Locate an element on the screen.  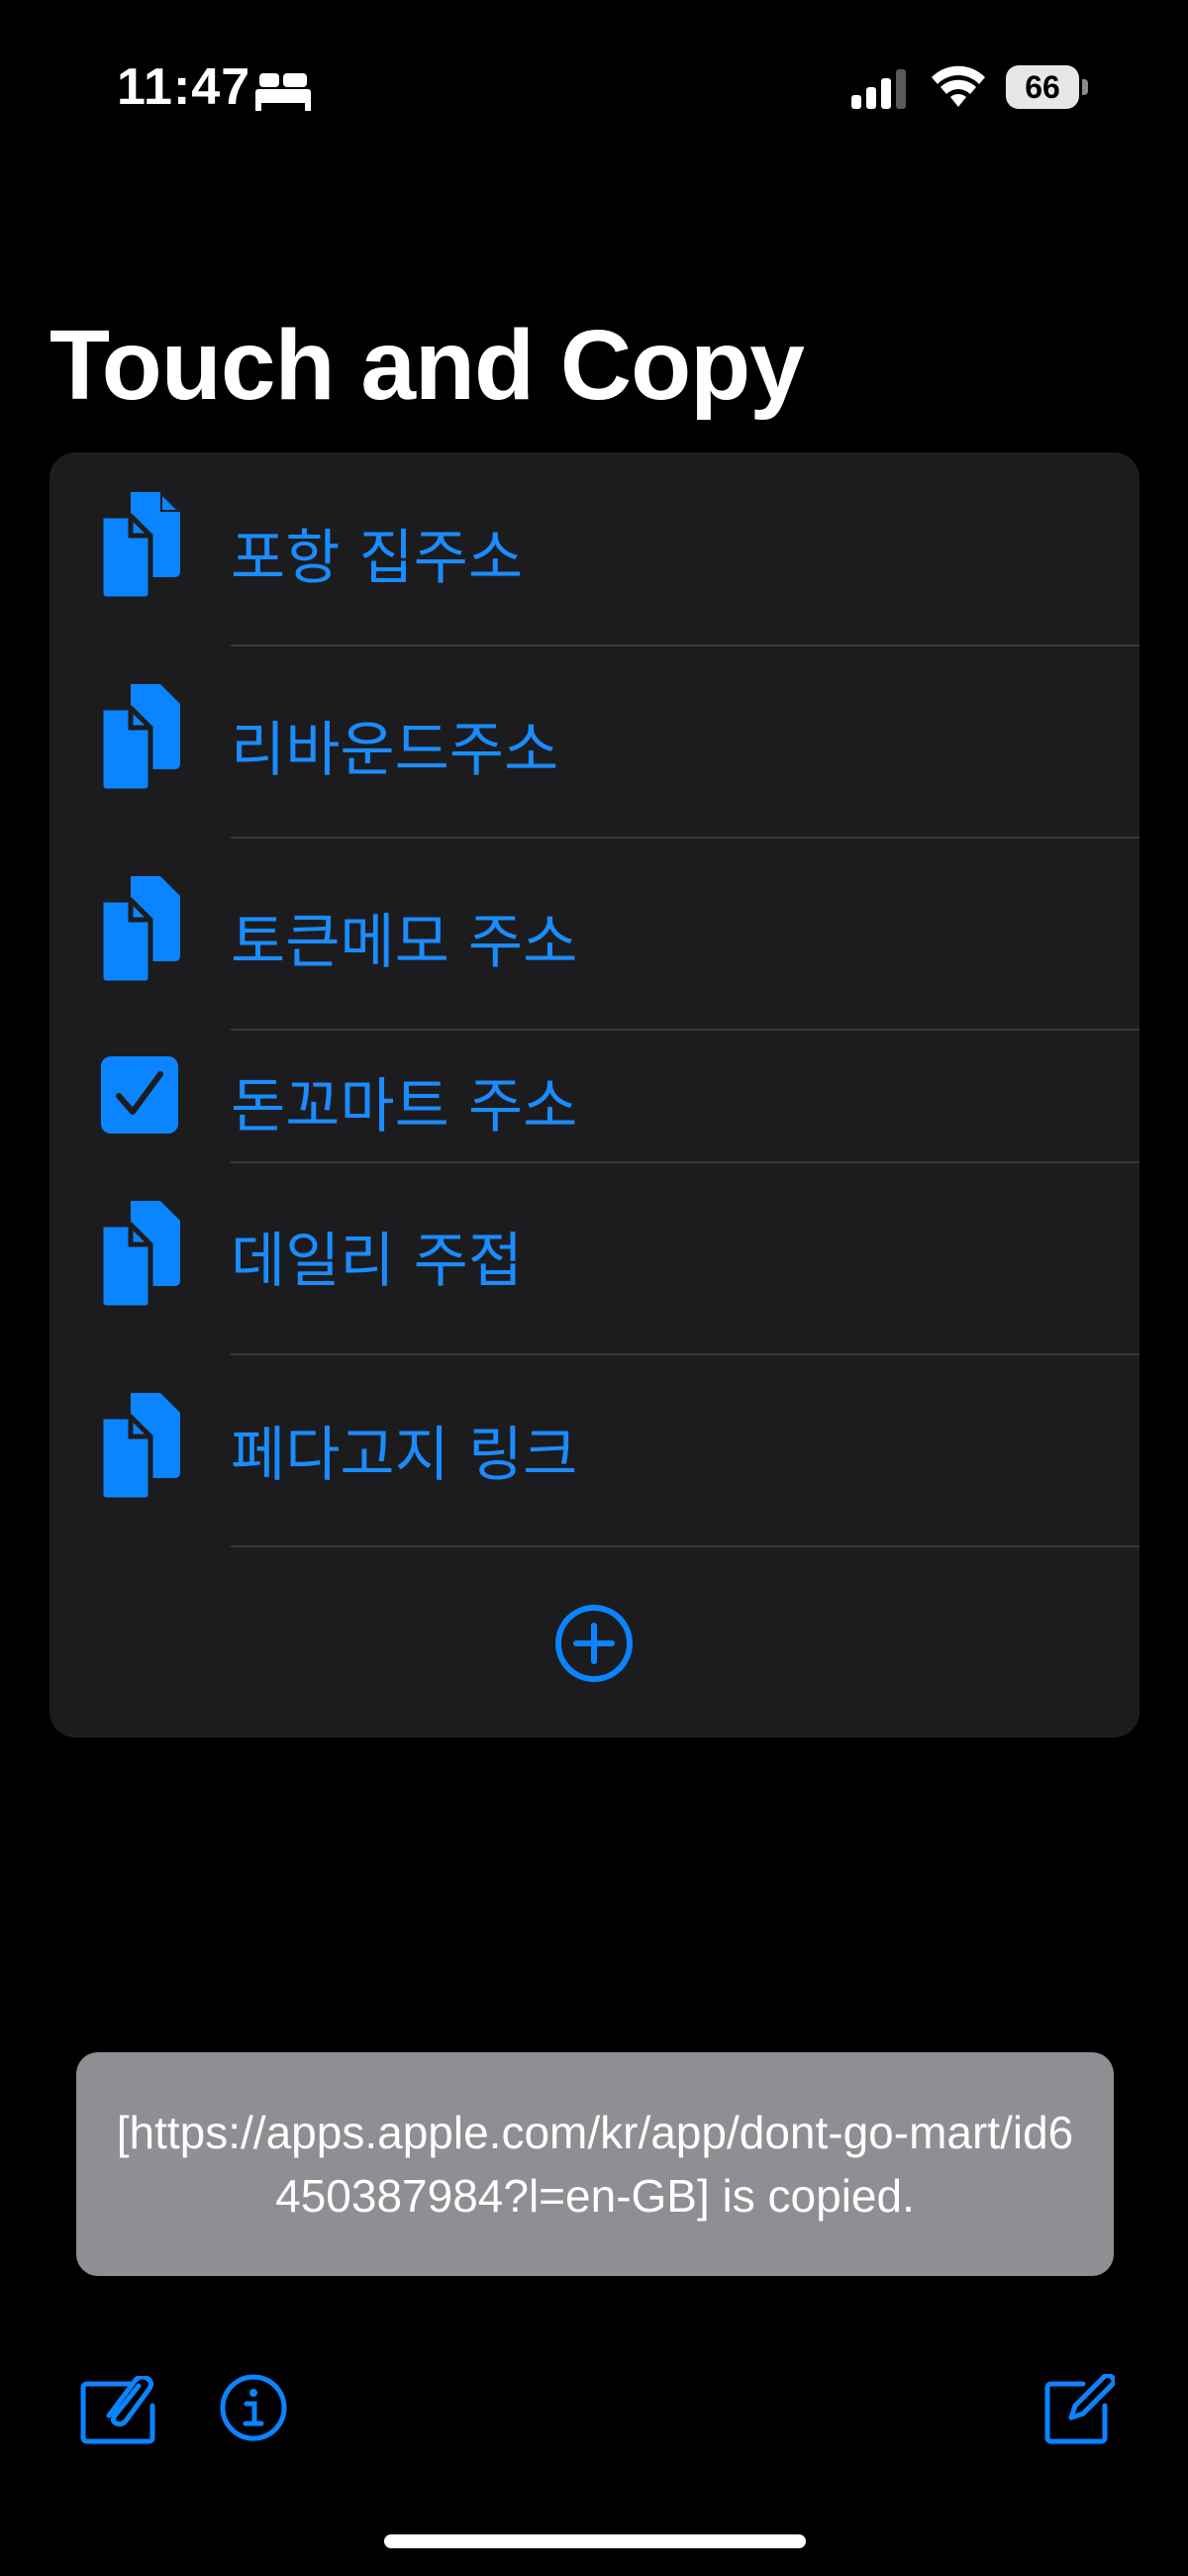
battery-level: 66 is located at coordinates (1042, 87).